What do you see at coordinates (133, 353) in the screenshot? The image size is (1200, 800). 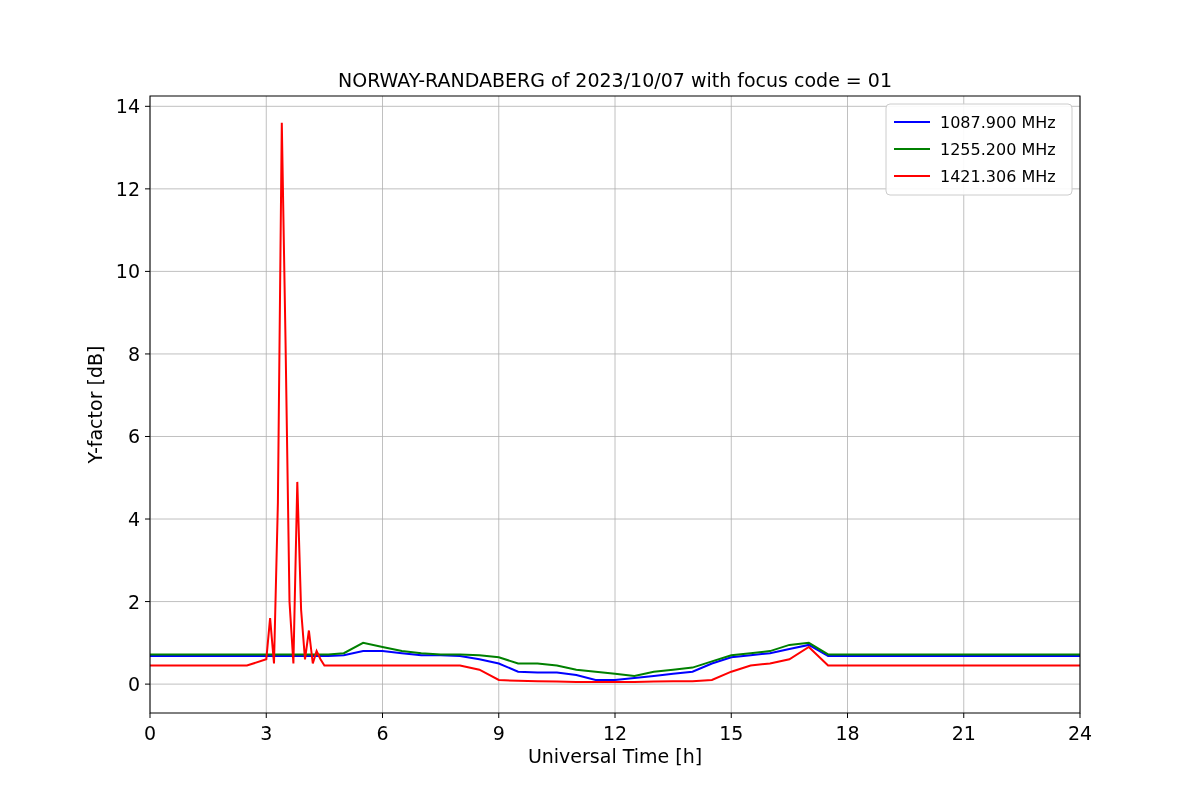 I see `y-tick-label: 8` at bounding box center [133, 353].